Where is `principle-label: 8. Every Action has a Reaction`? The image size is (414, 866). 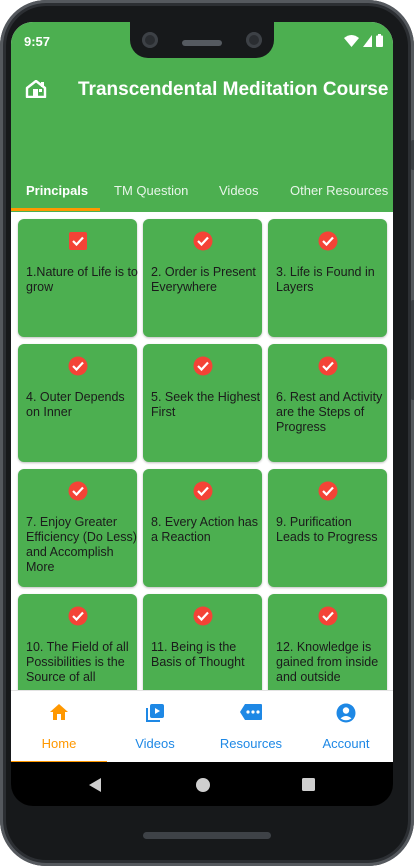 principle-label: 8. Every Action has a Reaction is located at coordinates (205, 529).